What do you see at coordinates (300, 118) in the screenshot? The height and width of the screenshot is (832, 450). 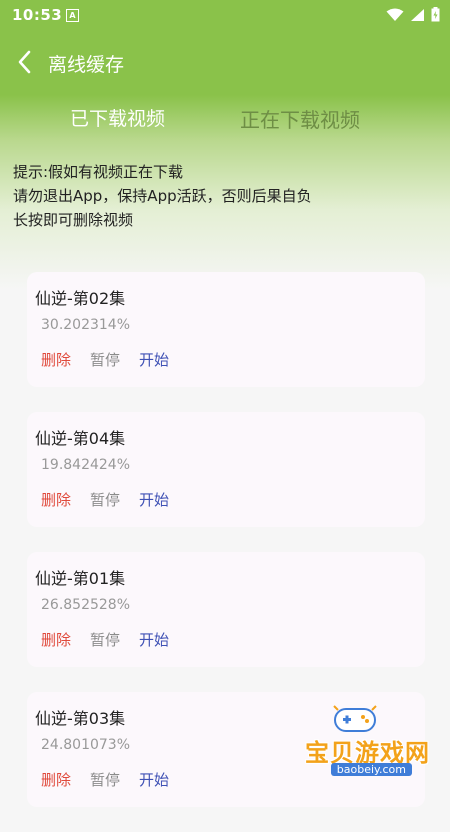 I see `tab-downloading: 正在下载视频` at bounding box center [300, 118].